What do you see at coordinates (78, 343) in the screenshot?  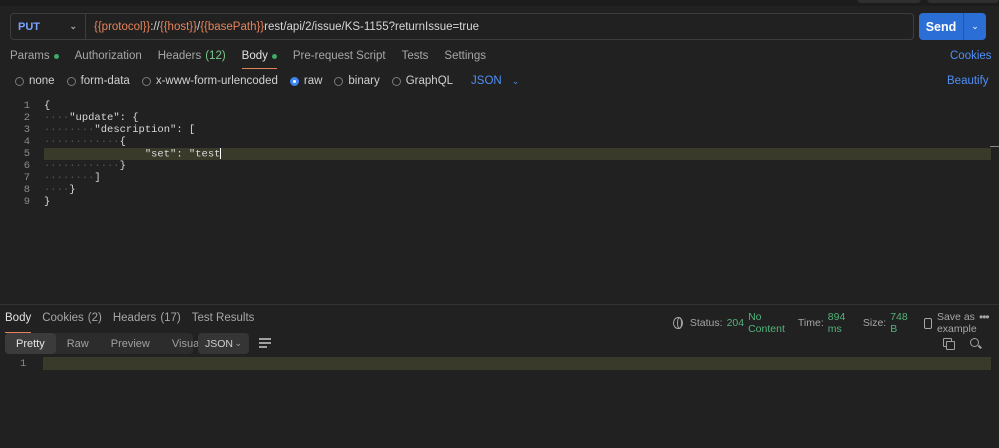 I see `view-raw: Raw` at bounding box center [78, 343].